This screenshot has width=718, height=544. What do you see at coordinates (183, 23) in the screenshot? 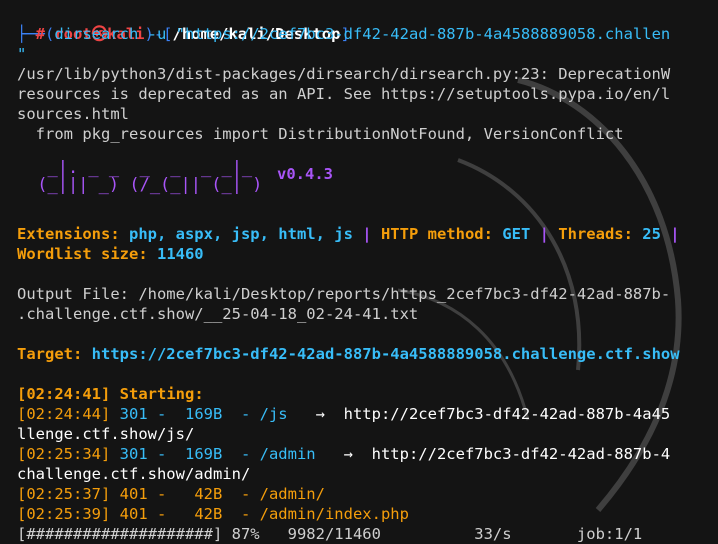
I see `prompt-line: ┌──(root㉿kali)-[/home/kali/Desktop]` at bounding box center [183, 23].